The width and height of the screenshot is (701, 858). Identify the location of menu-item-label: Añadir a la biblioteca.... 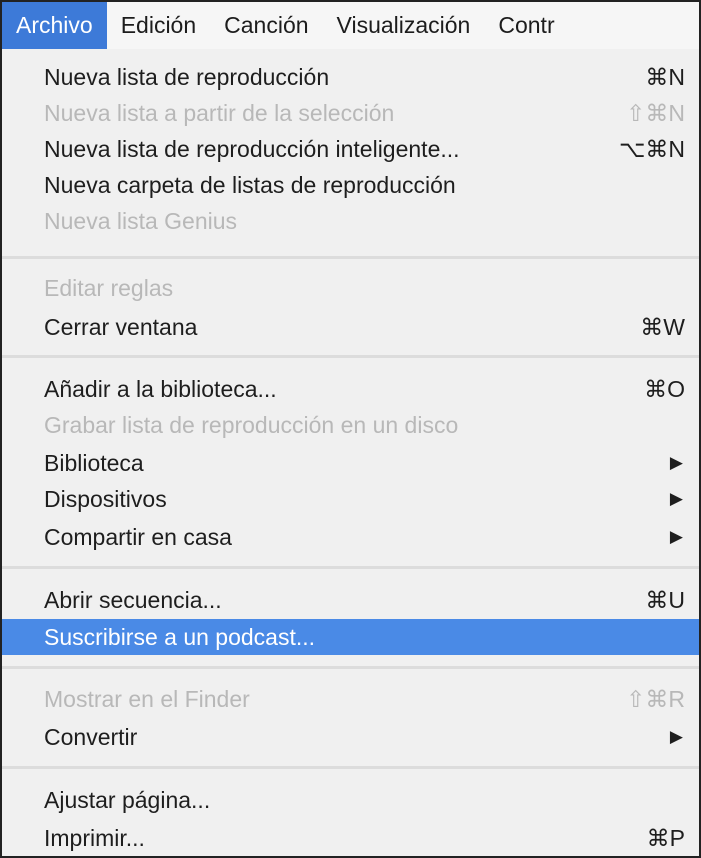
(160, 389).